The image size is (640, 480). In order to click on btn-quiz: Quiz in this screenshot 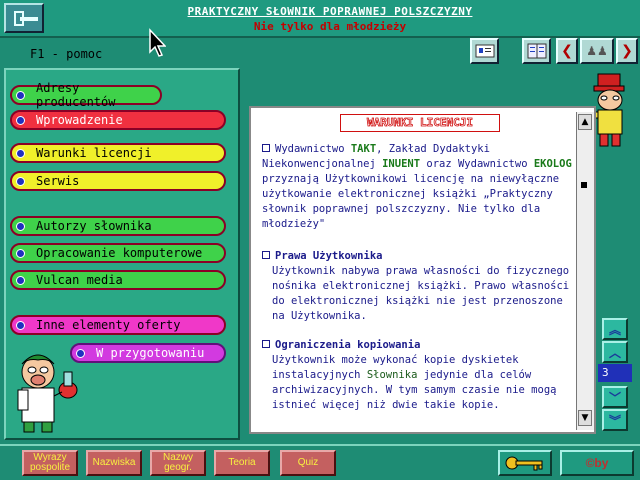, I will do `click(308, 463)`.